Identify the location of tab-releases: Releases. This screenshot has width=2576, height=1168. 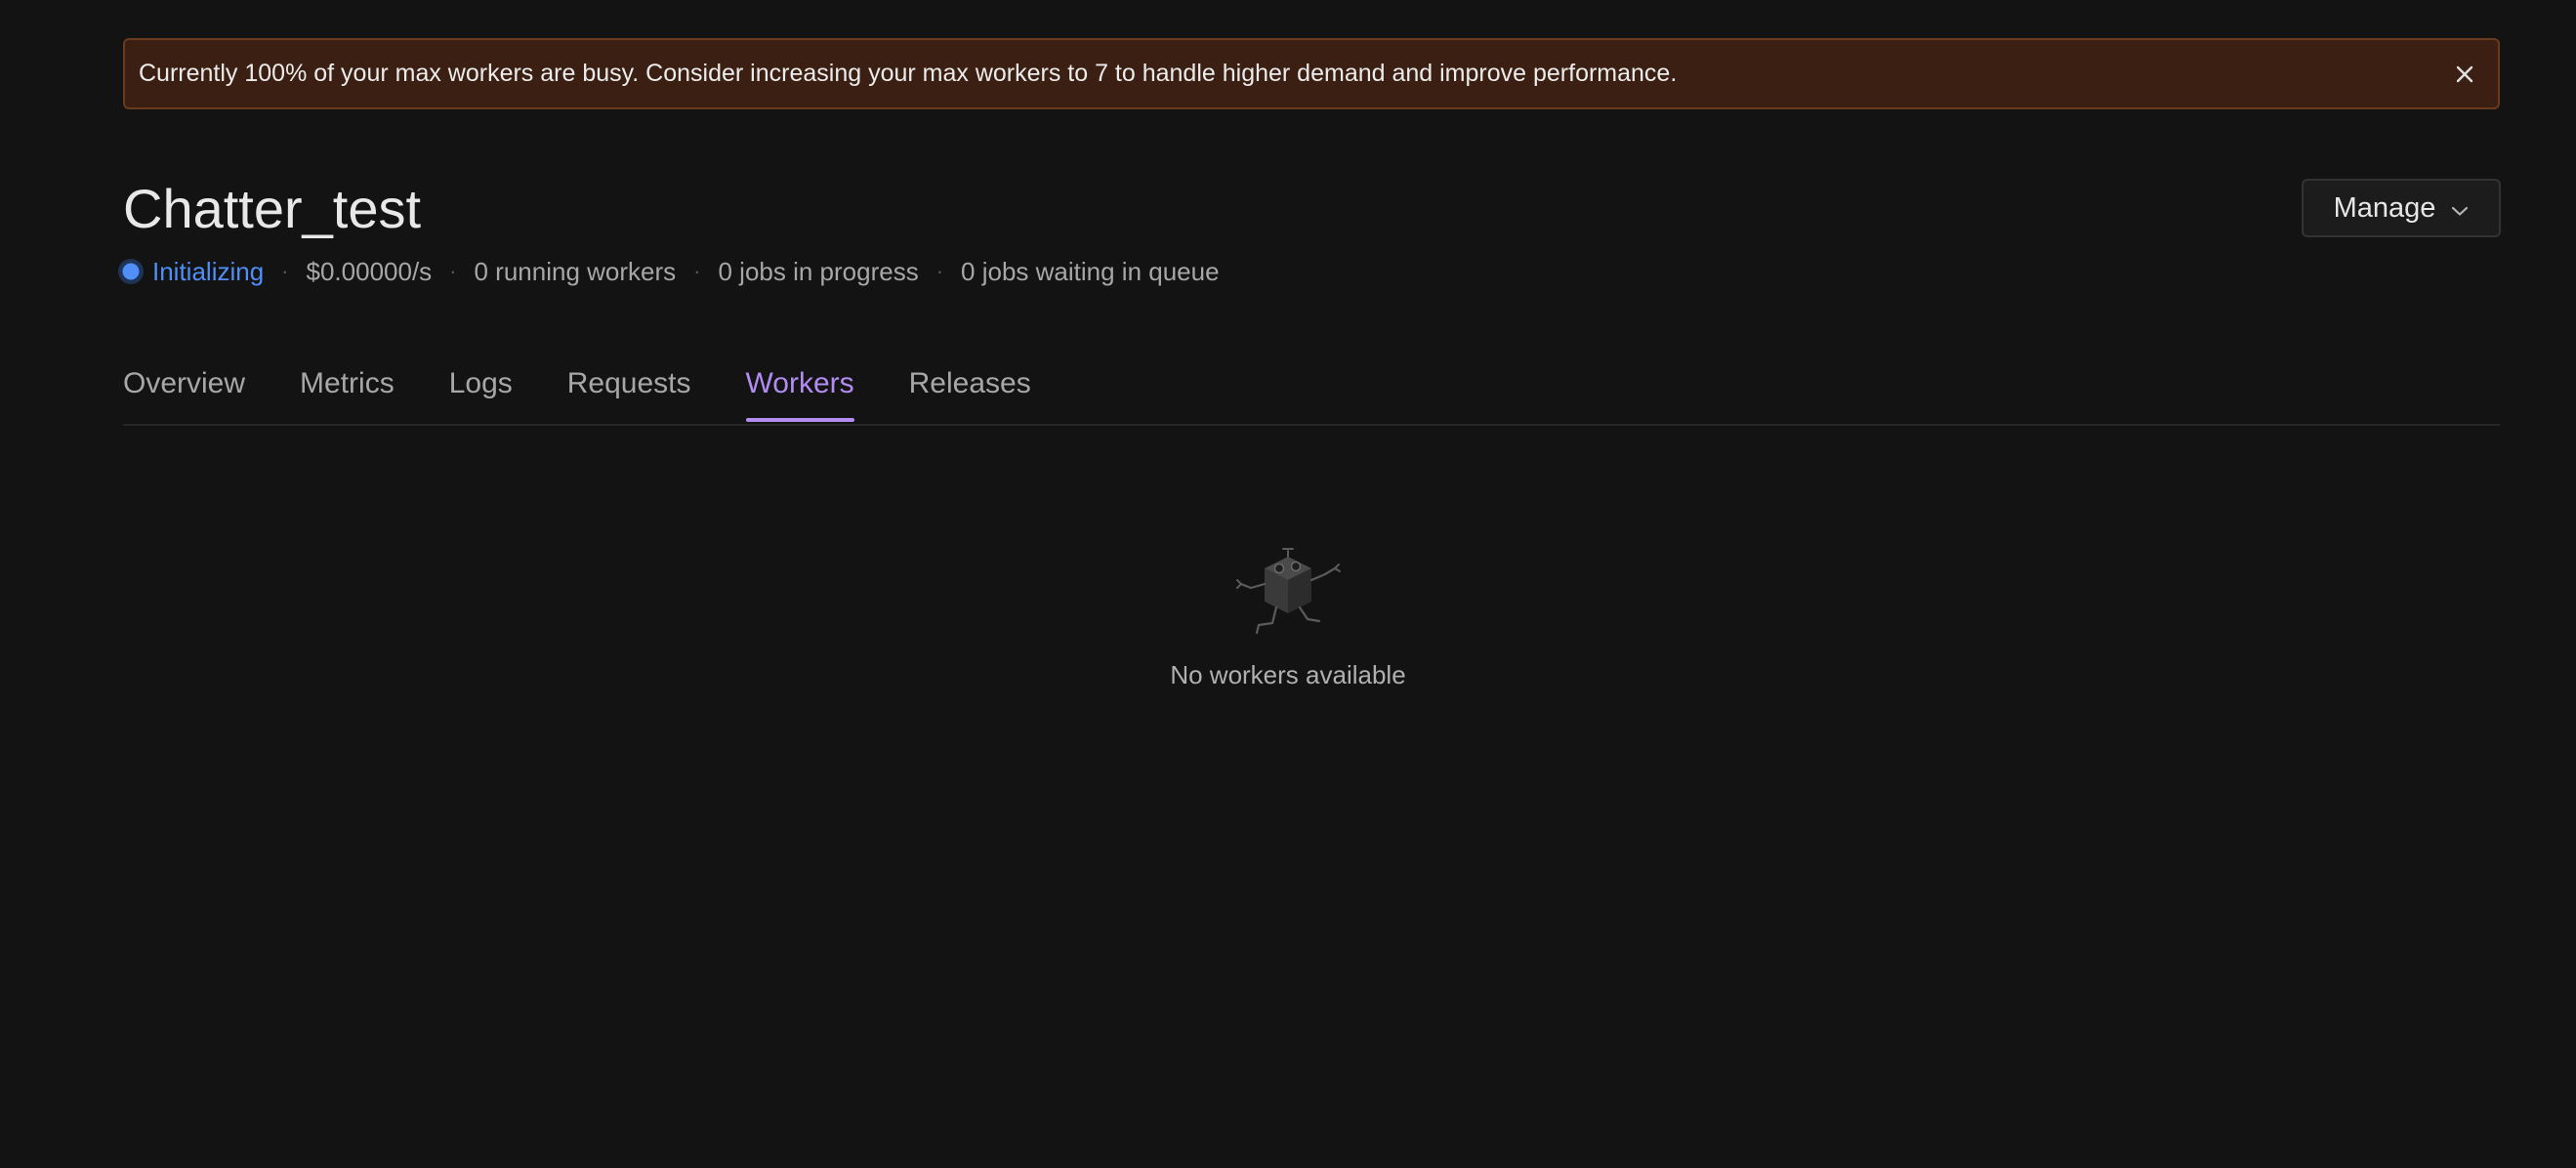
(970, 391).